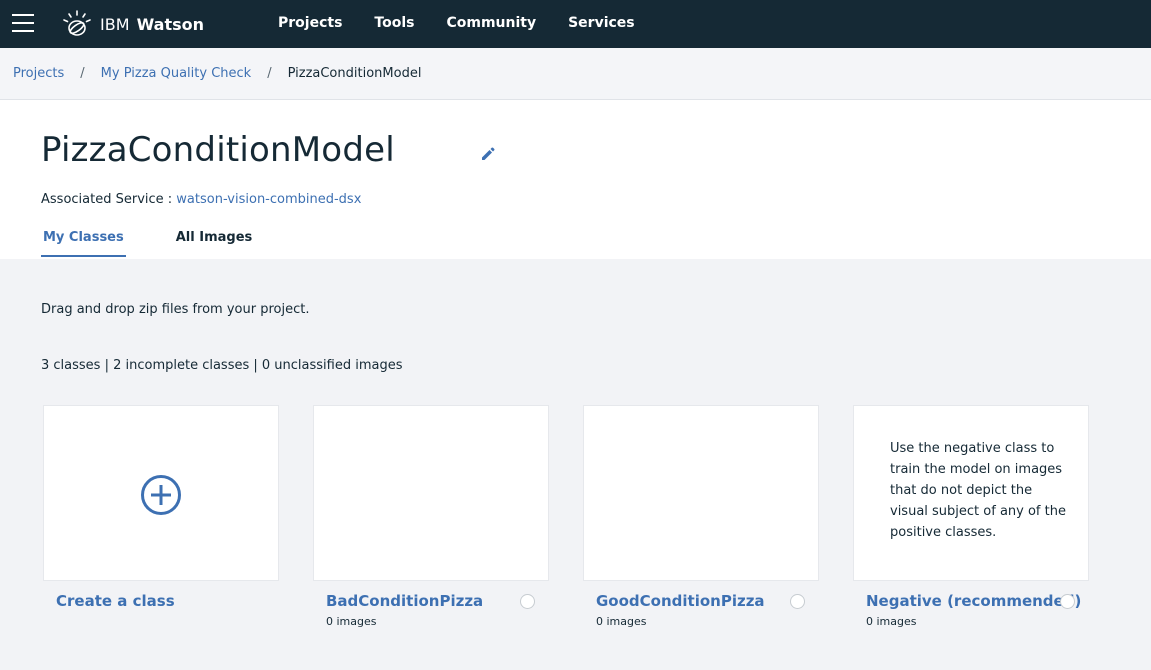  Describe the element at coordinates (310, 23) in the screenshot. I see `nav-projects: Projects` at that location.